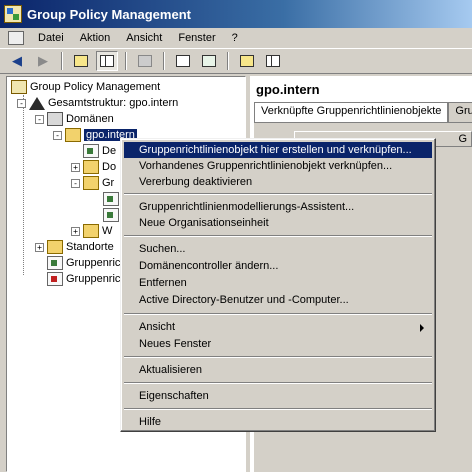 The width and height of the screenshot is (472, 472). I want to click on menu-item-refresh: Aktualisieren, so click(278, 370).